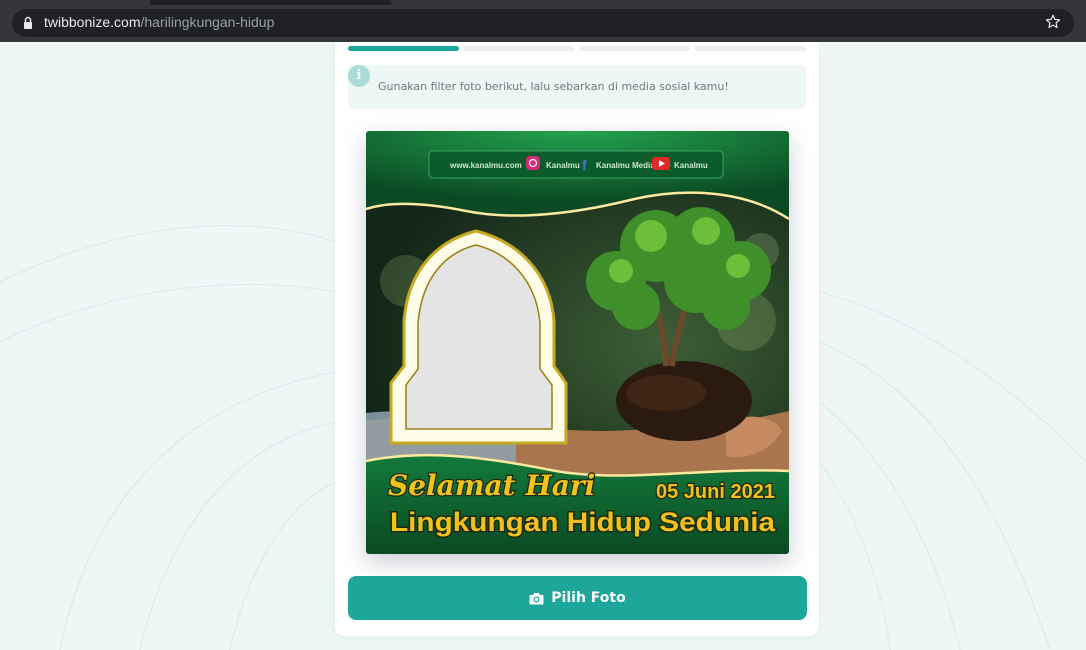  I want to click on bookmark-star-icon, so click(1053, 22).